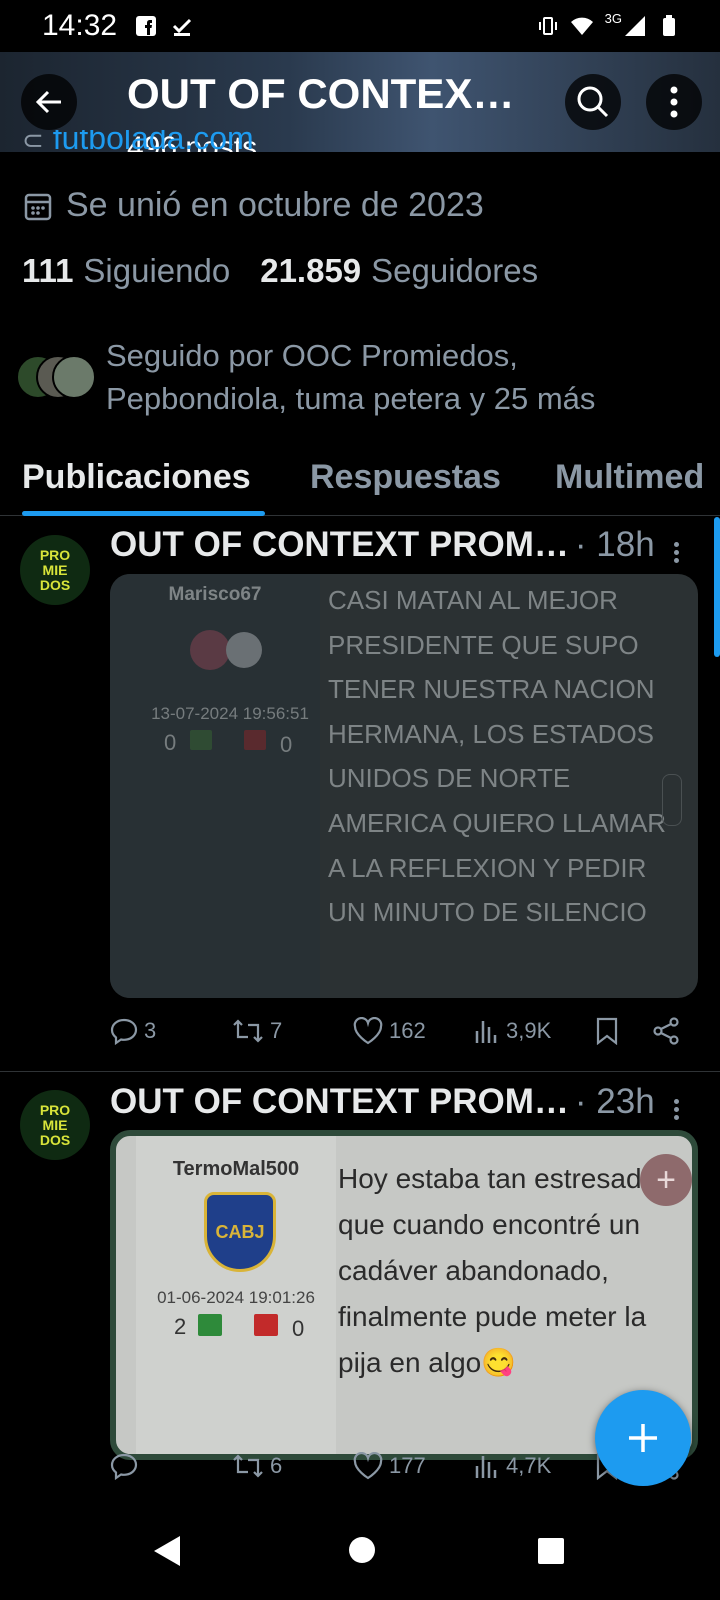 This screenshot has height=1600, width=720. I want to click on views-button: 4,7K, so click(512, 1466).